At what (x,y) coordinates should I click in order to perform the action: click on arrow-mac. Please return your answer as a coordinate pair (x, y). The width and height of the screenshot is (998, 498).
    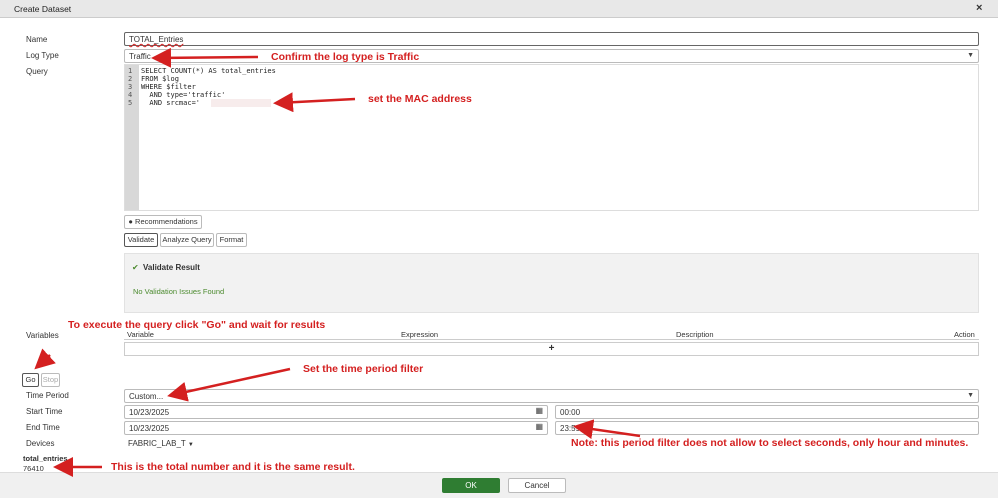
    Looking at the image, I should click on (314, 102).